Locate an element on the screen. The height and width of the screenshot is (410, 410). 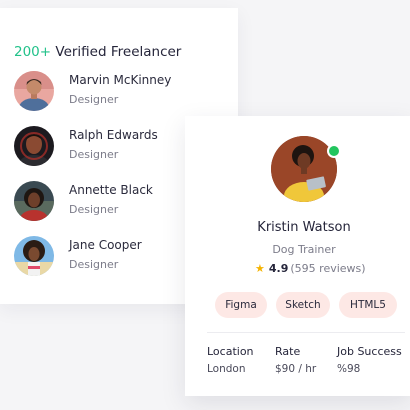
list-title-text: Verified Freelancer is located at coordinates (116, 52).